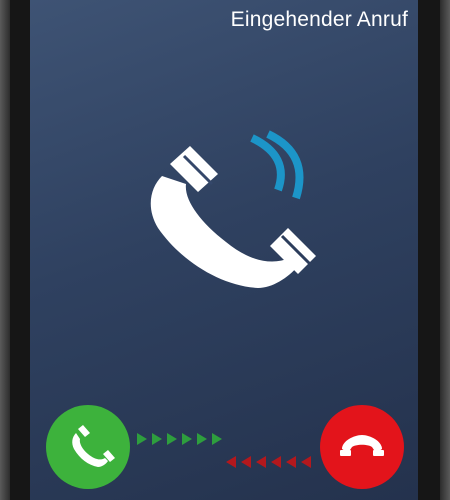  I want to click on swipe-right-arrows, so click(185, 439).